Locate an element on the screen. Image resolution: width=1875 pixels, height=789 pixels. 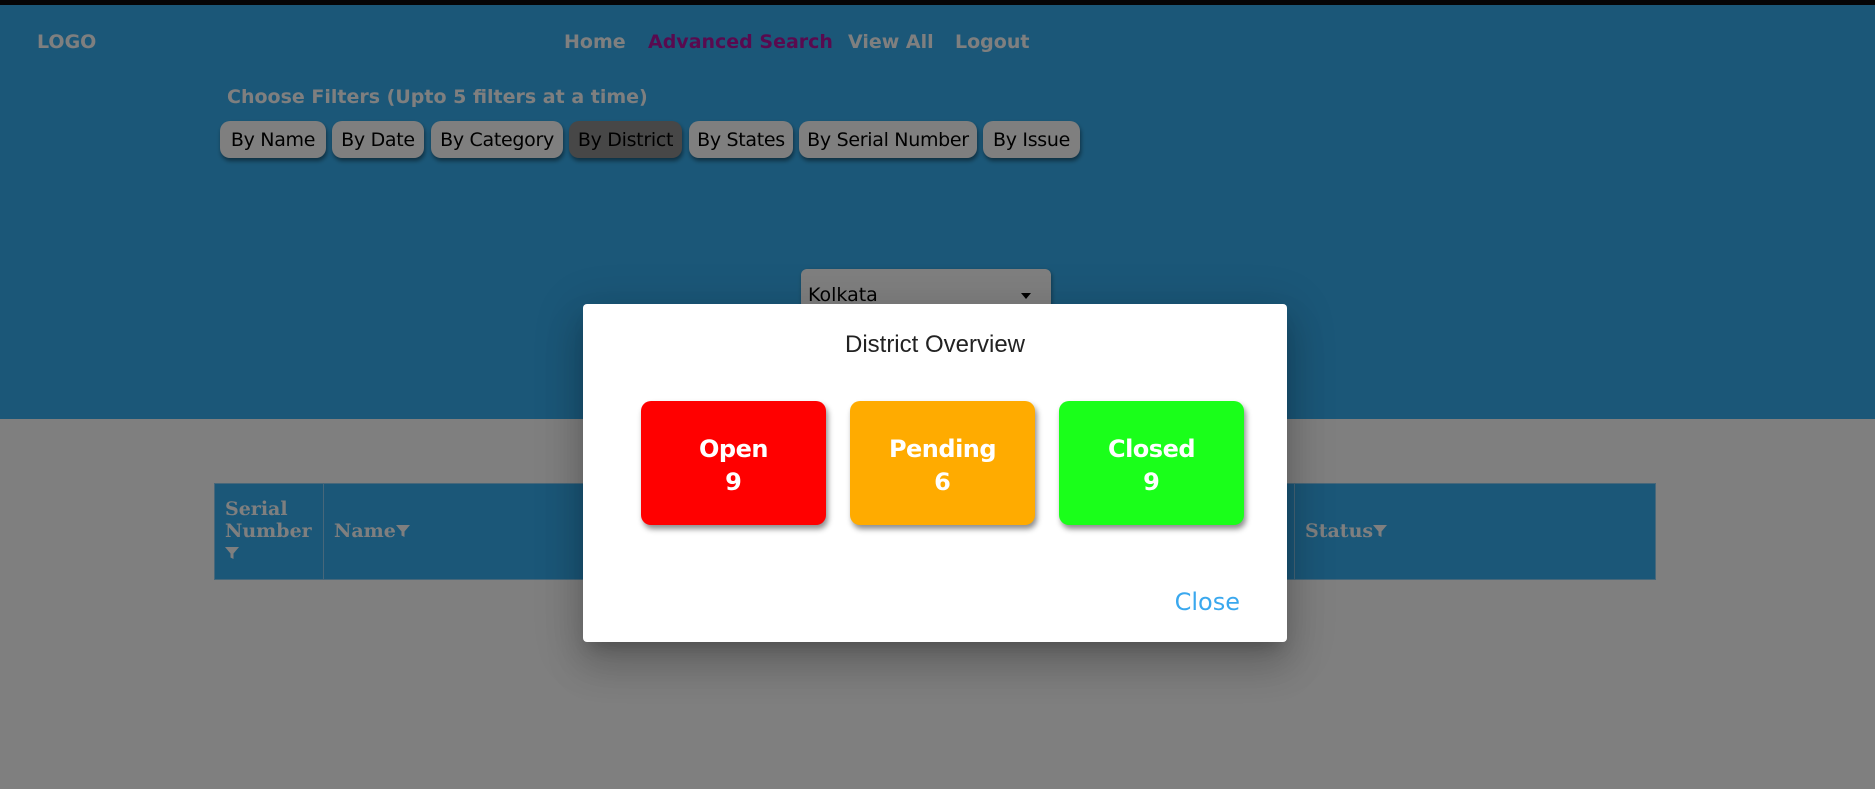
status-card-open: Open 9 is located at coordinates (733, 463).